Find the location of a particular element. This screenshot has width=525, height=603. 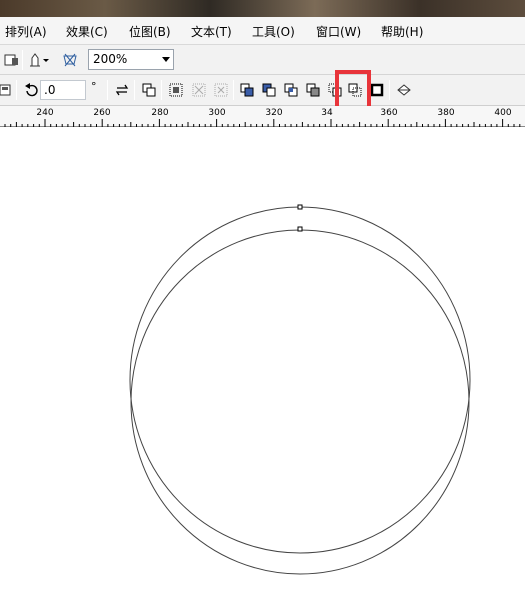

zoom-level-select: 200% is located at coordinates (131, 59).